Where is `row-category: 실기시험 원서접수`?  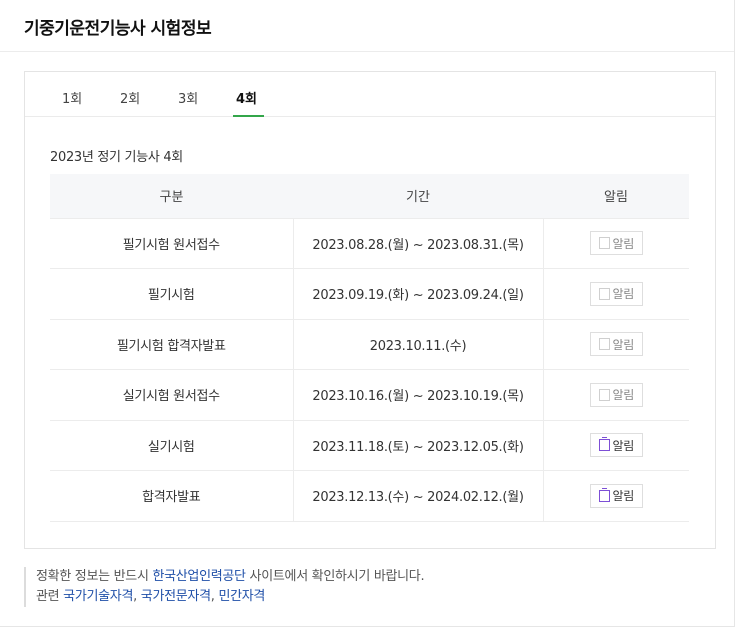 row-category: 실기시험 원서접수 is located at coordinates (171, 394).